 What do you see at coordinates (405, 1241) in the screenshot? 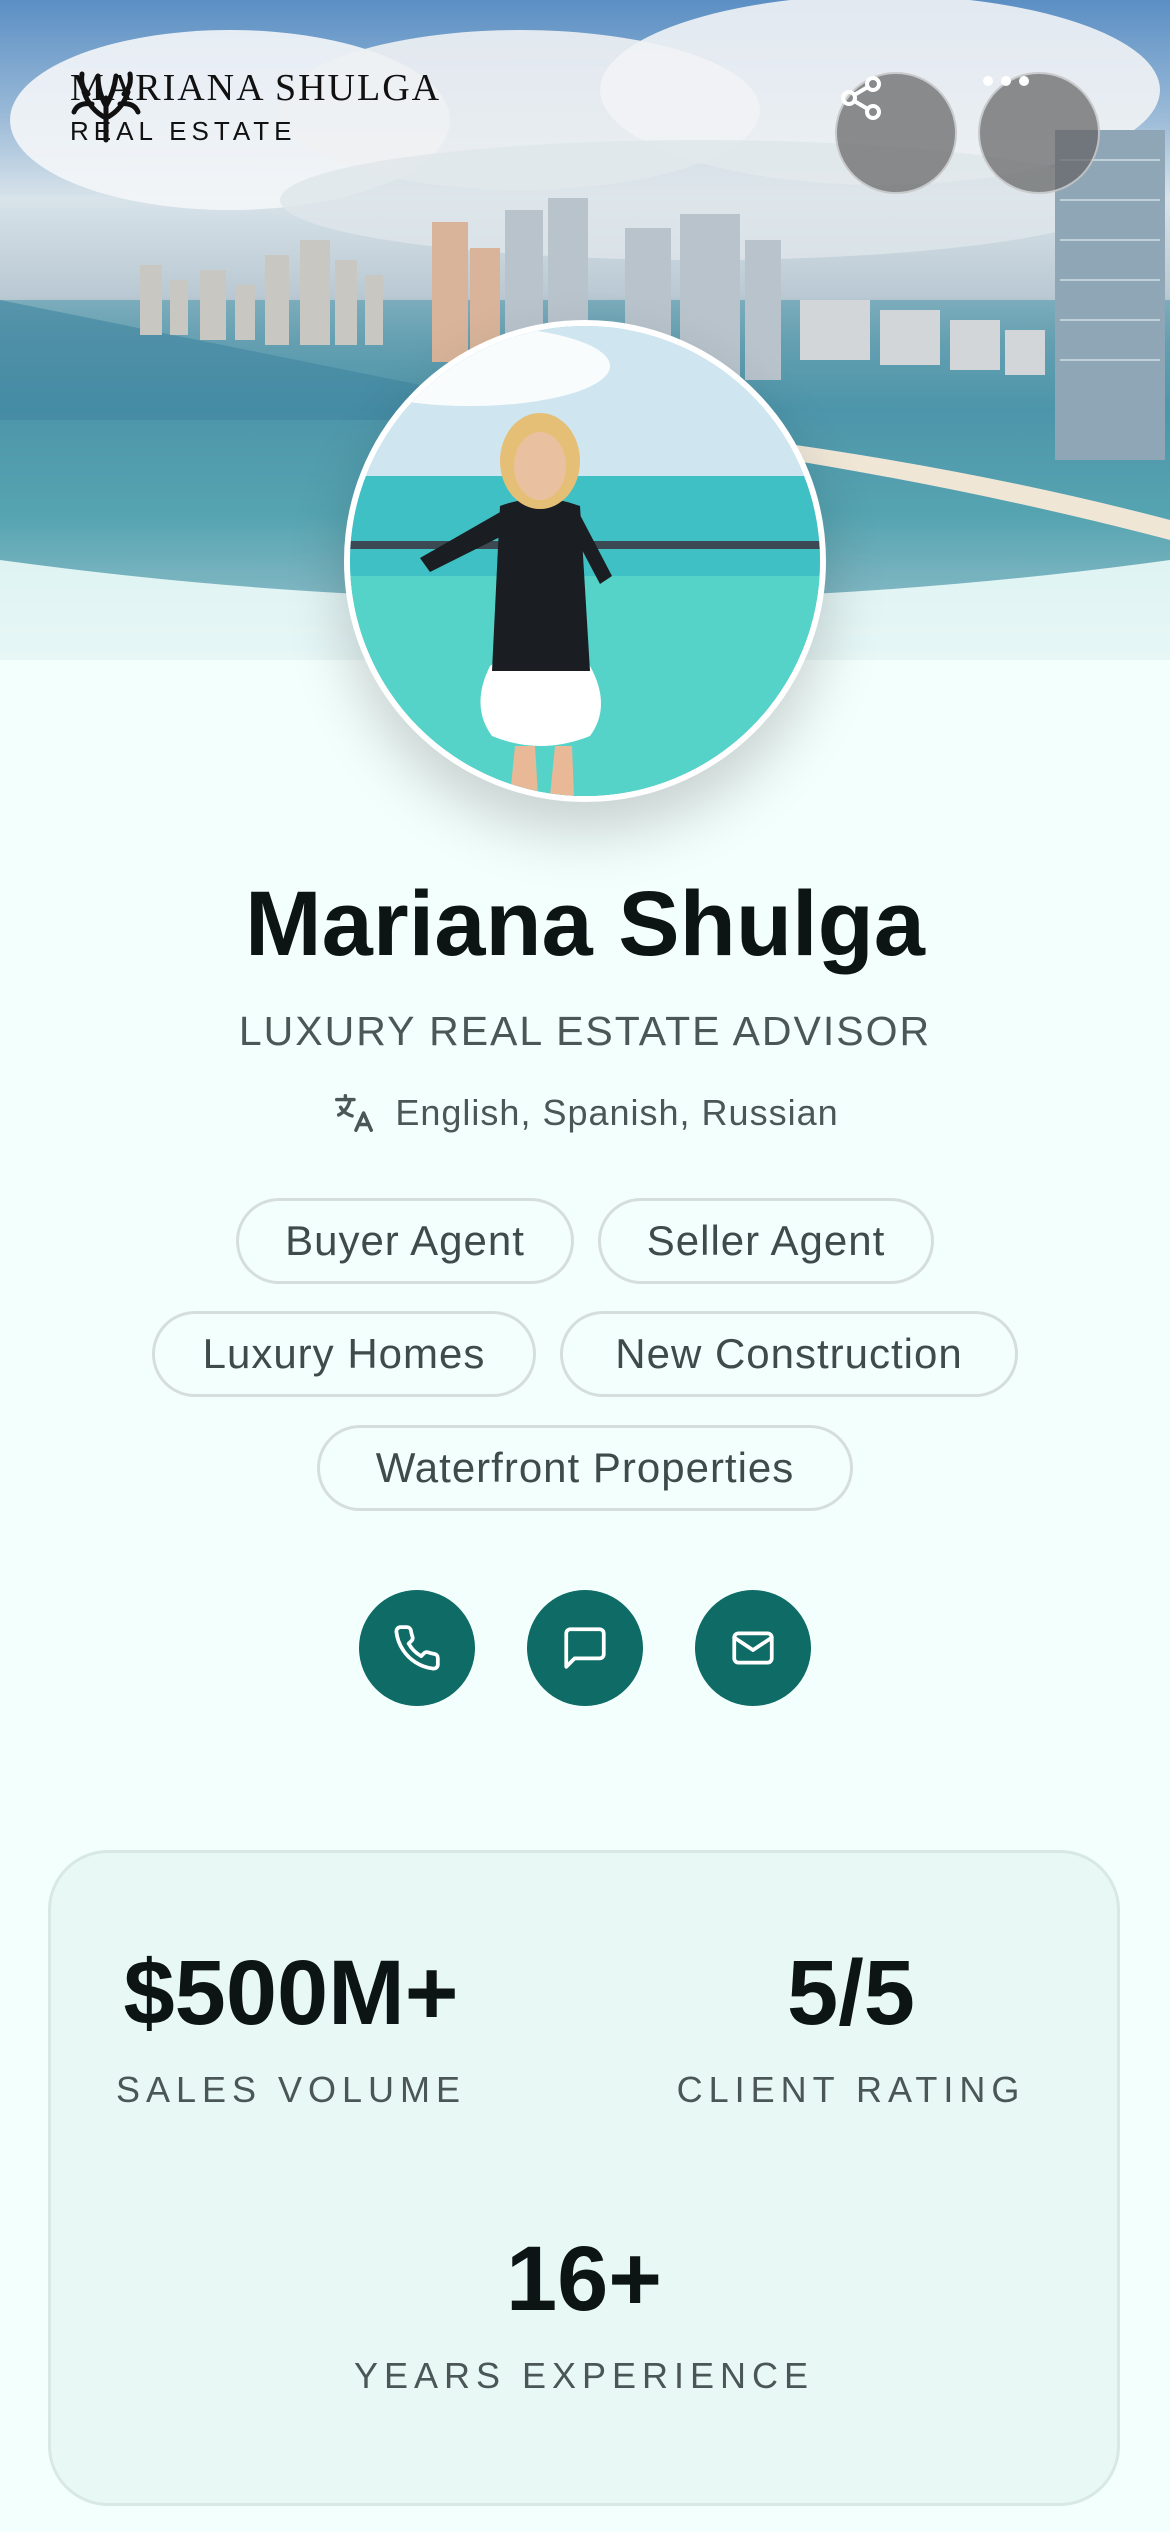
I see `chip-buyer-agent: Buyer Agent` at bounding box center [405, 1241].